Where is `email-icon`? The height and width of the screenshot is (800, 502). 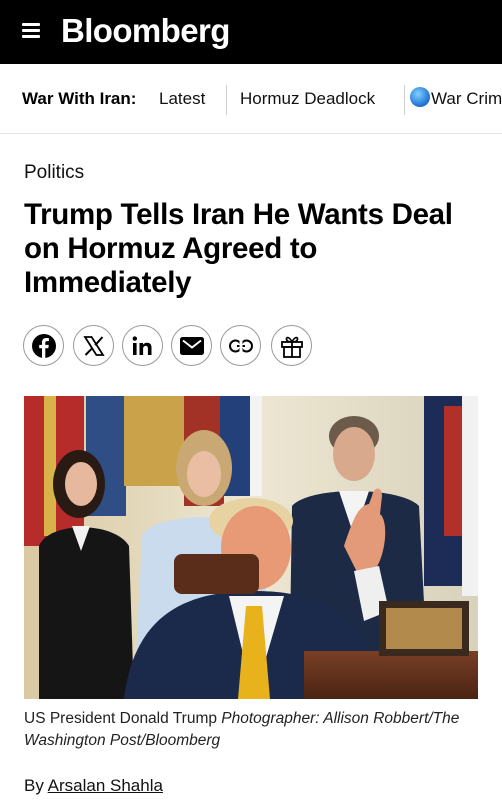 email-icon is located at coordinates (191, 345).